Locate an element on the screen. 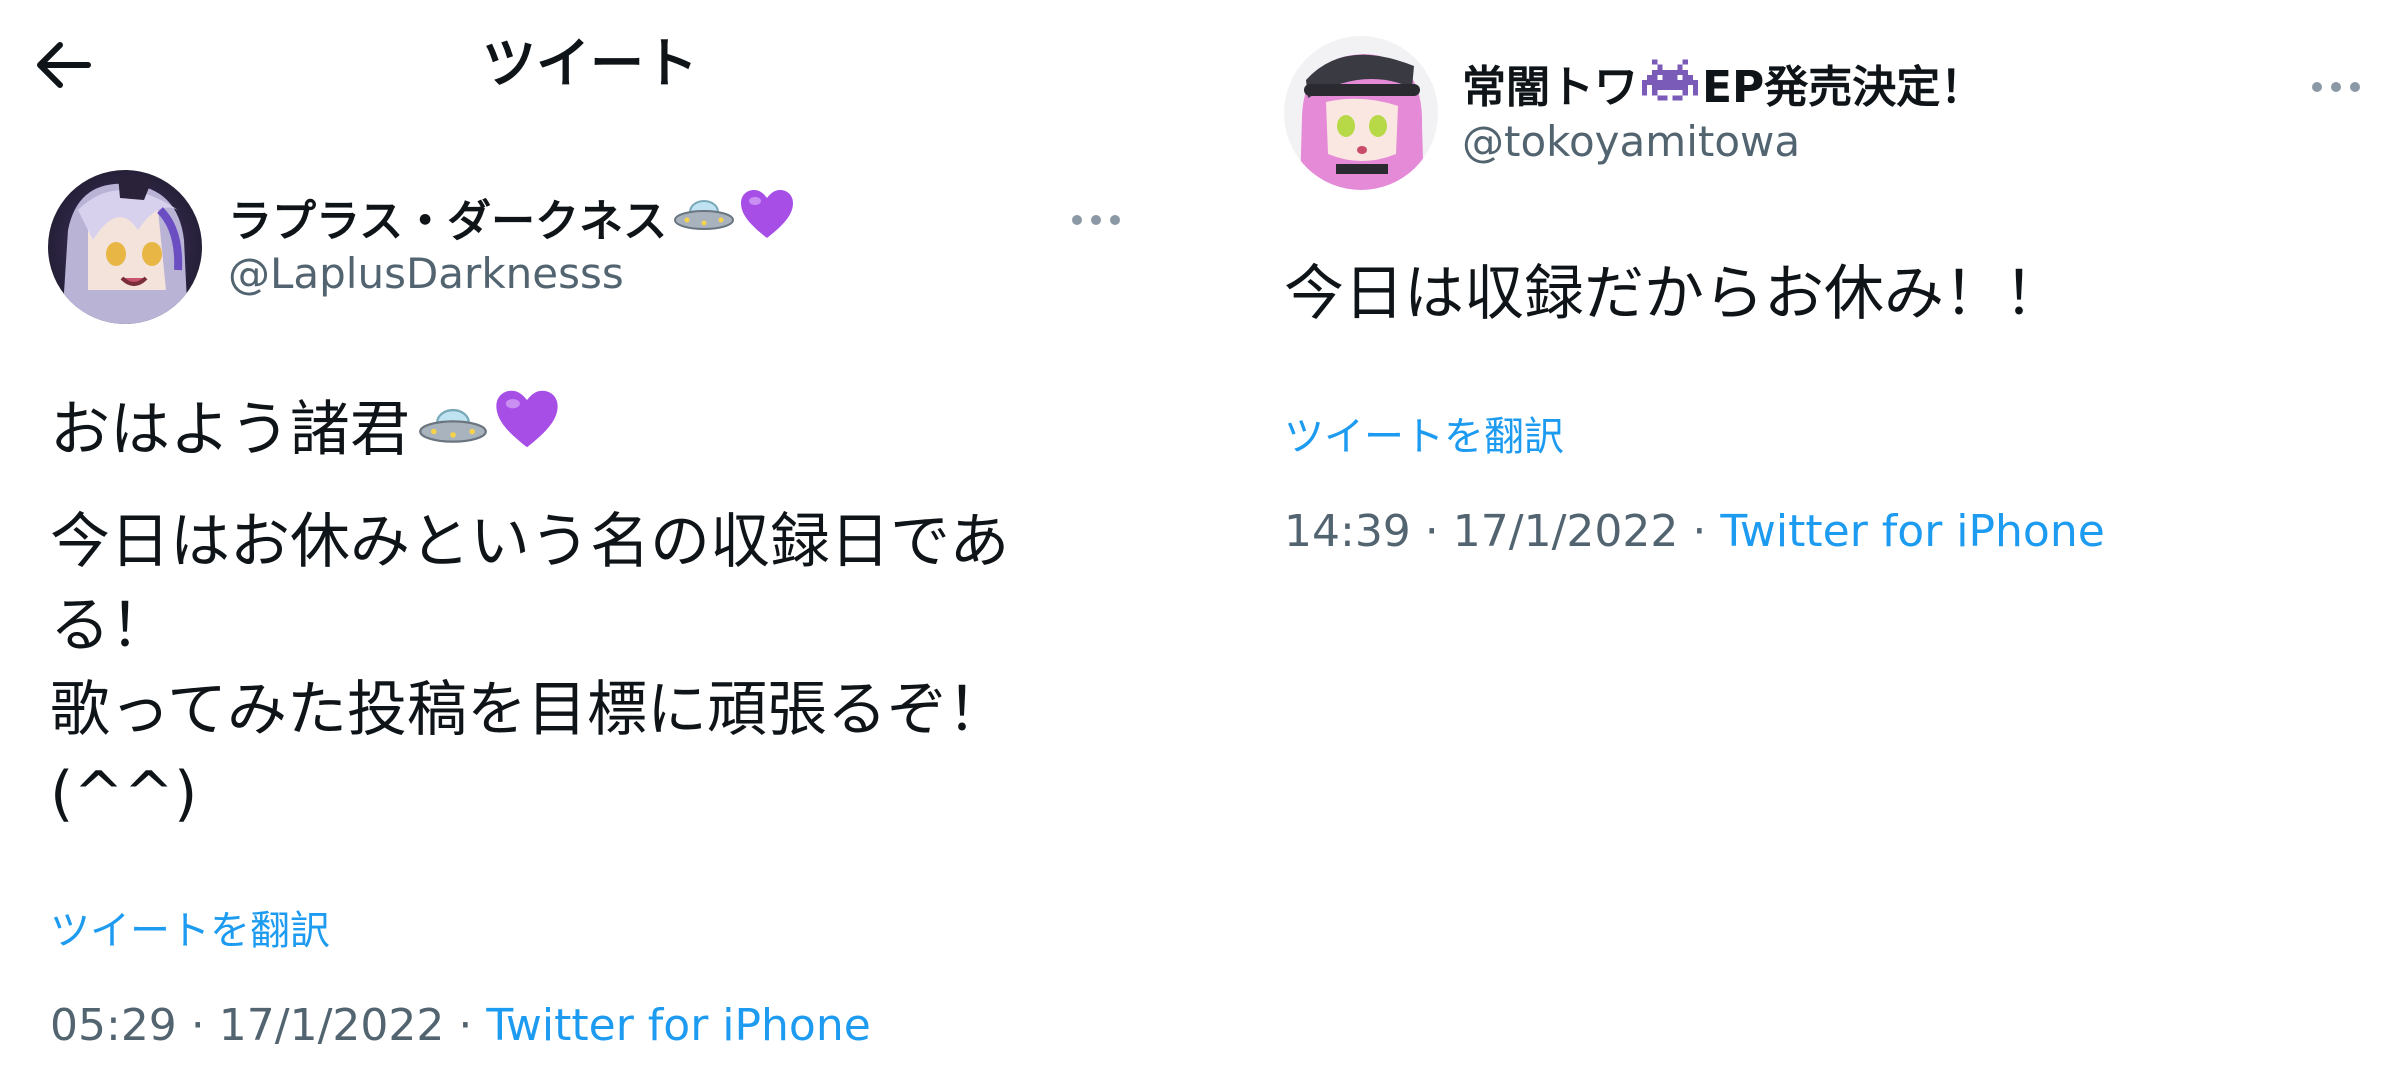 The image size is (2400, 1066). tweet-text-line: おはよう諸君 is located at coordinates (305, 430).